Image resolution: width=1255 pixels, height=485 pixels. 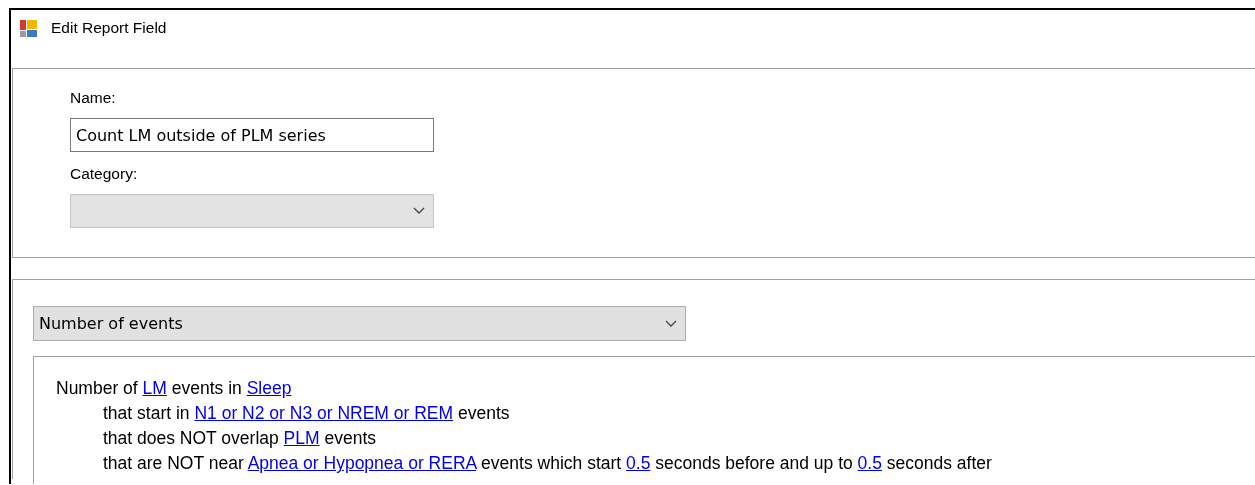 I want to click on rule-line: that are NOT near Apnea or Hypopnea or RERA events which start 0.5 seconds before and up to 0.5 seconds after, so click(x=547, y=463).